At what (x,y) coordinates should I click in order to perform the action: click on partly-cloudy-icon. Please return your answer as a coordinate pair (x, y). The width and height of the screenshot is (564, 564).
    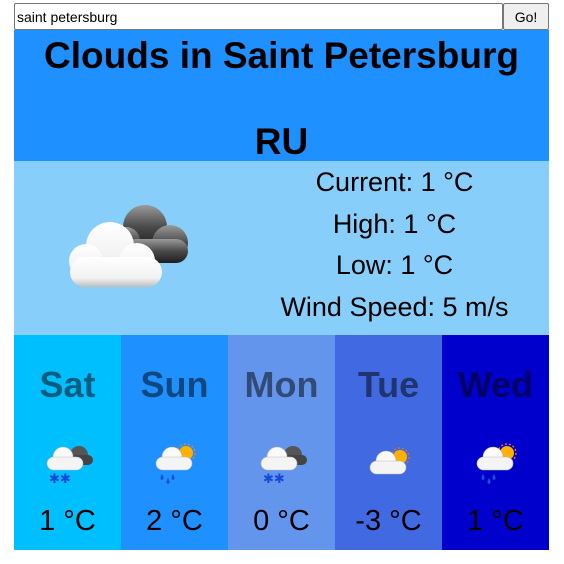
    Looking at the image, I should click on (389, 461).